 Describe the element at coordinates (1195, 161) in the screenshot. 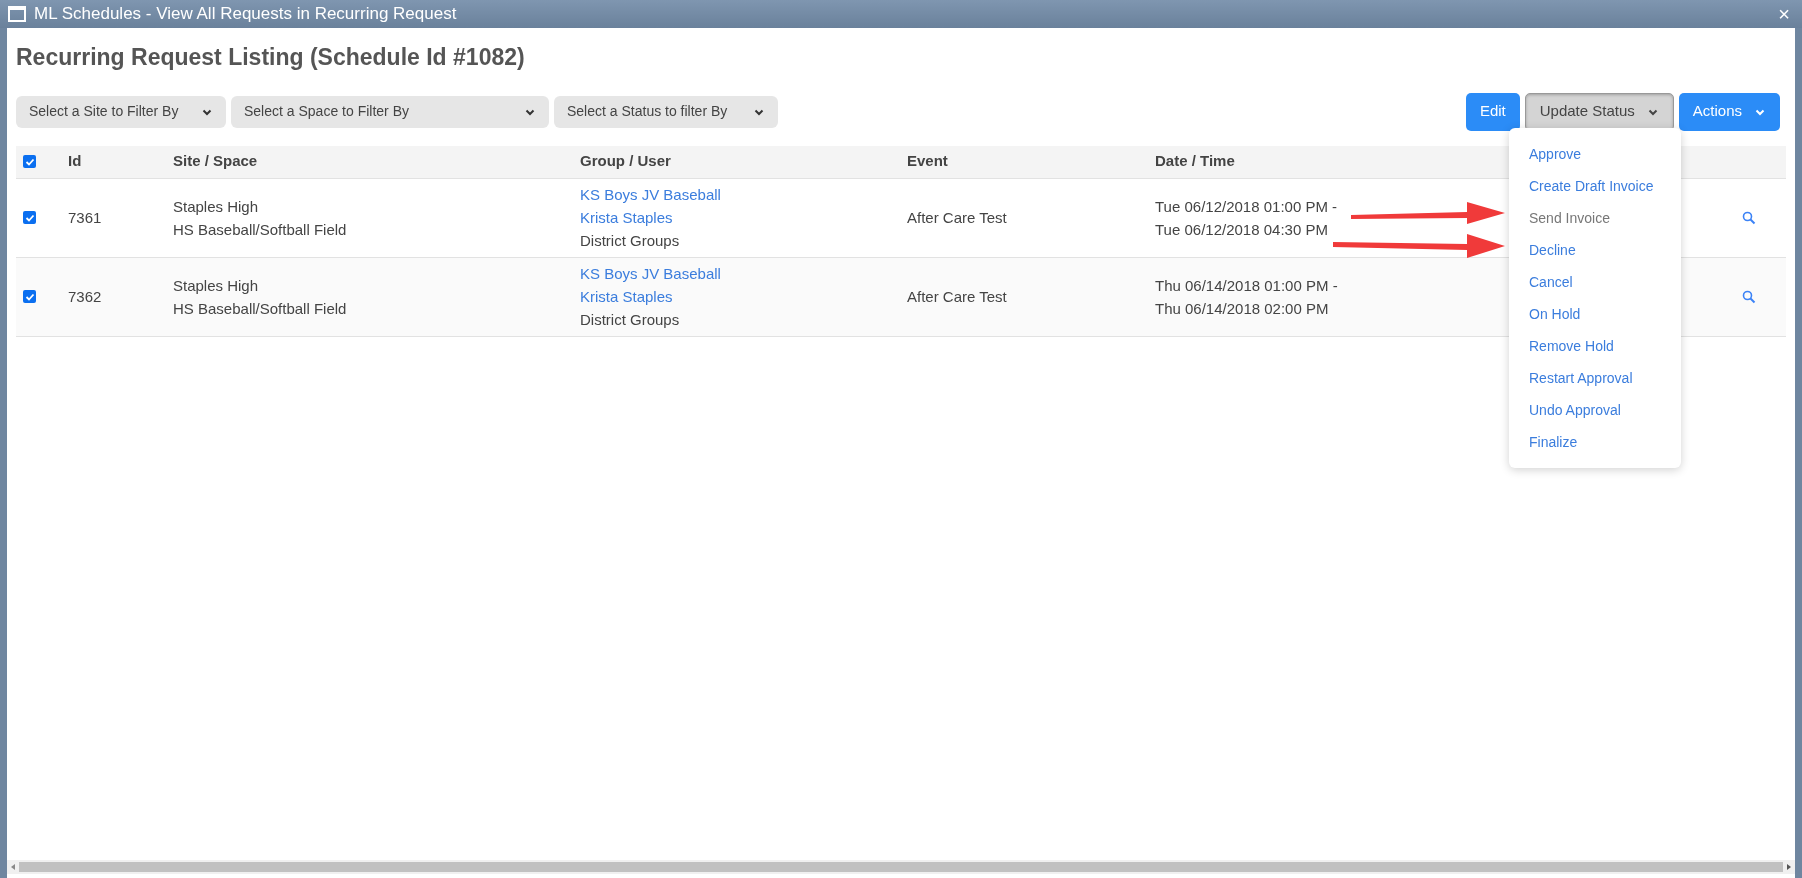

I see `column-header: Date / Time` at that location.